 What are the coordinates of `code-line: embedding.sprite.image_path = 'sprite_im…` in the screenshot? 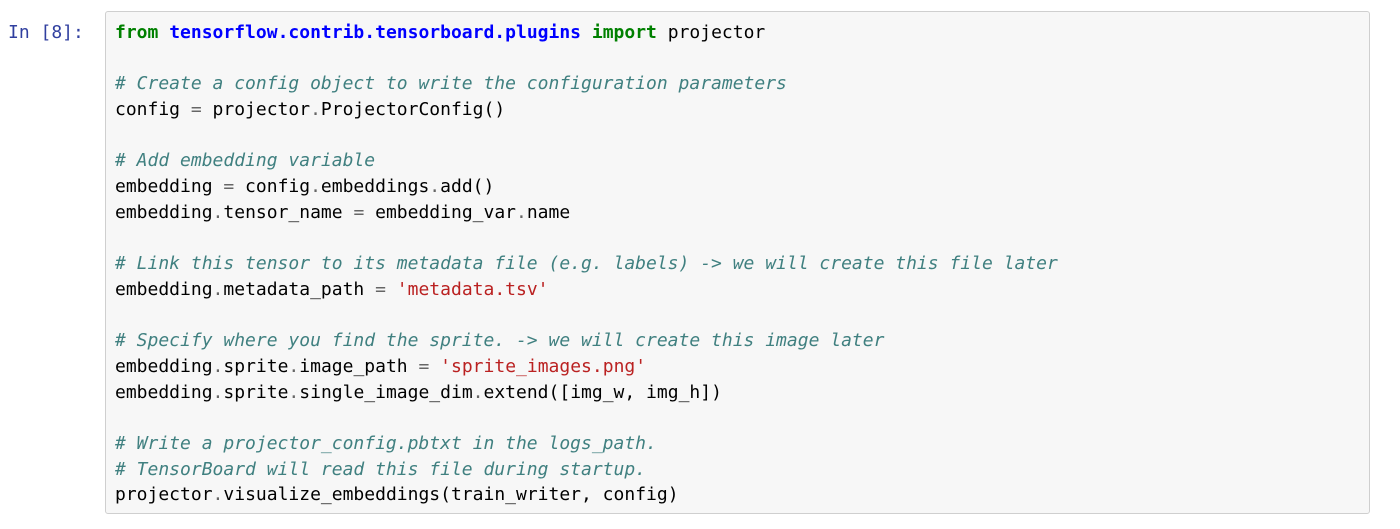 It's located at (586, 367).